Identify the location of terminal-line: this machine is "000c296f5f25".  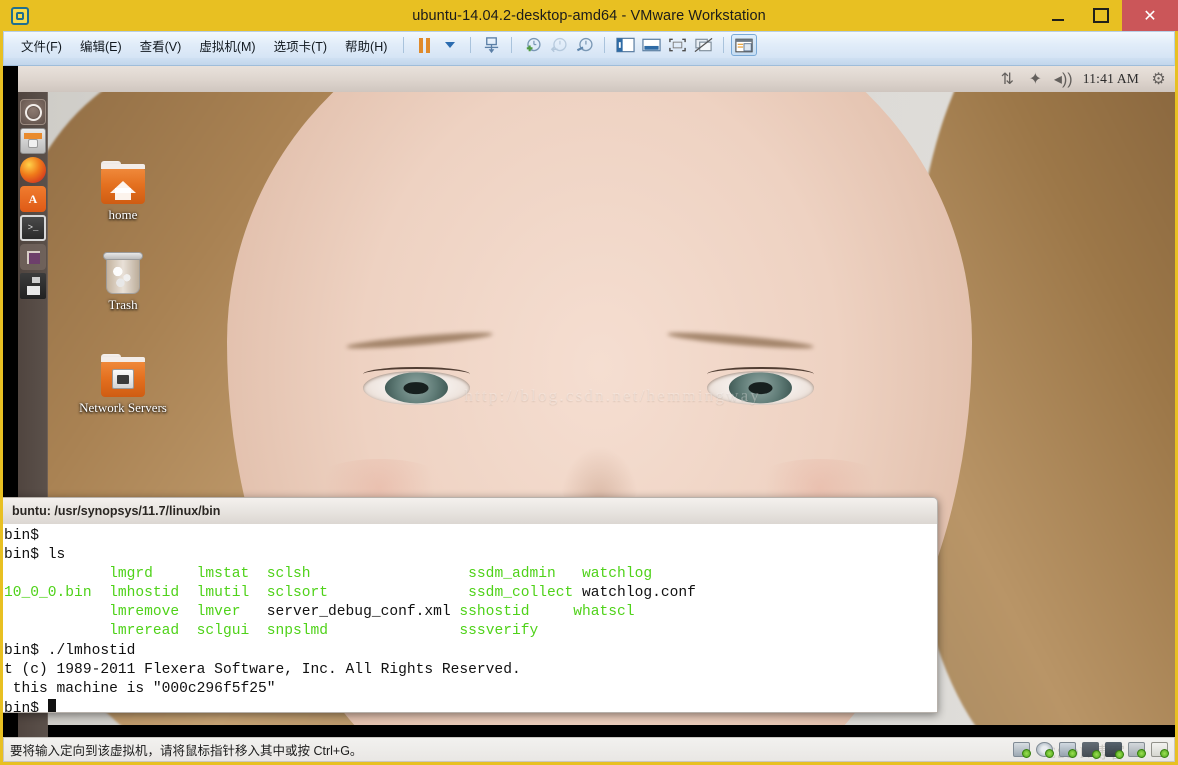
(140, 688).